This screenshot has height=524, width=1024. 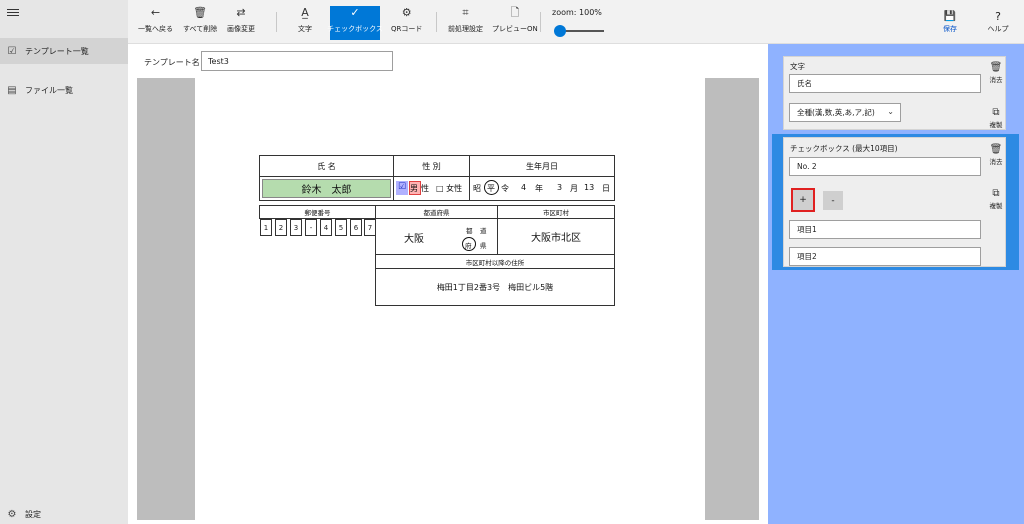 I want to click on checkmark-icon: ✓, so click(x=355, y=12).